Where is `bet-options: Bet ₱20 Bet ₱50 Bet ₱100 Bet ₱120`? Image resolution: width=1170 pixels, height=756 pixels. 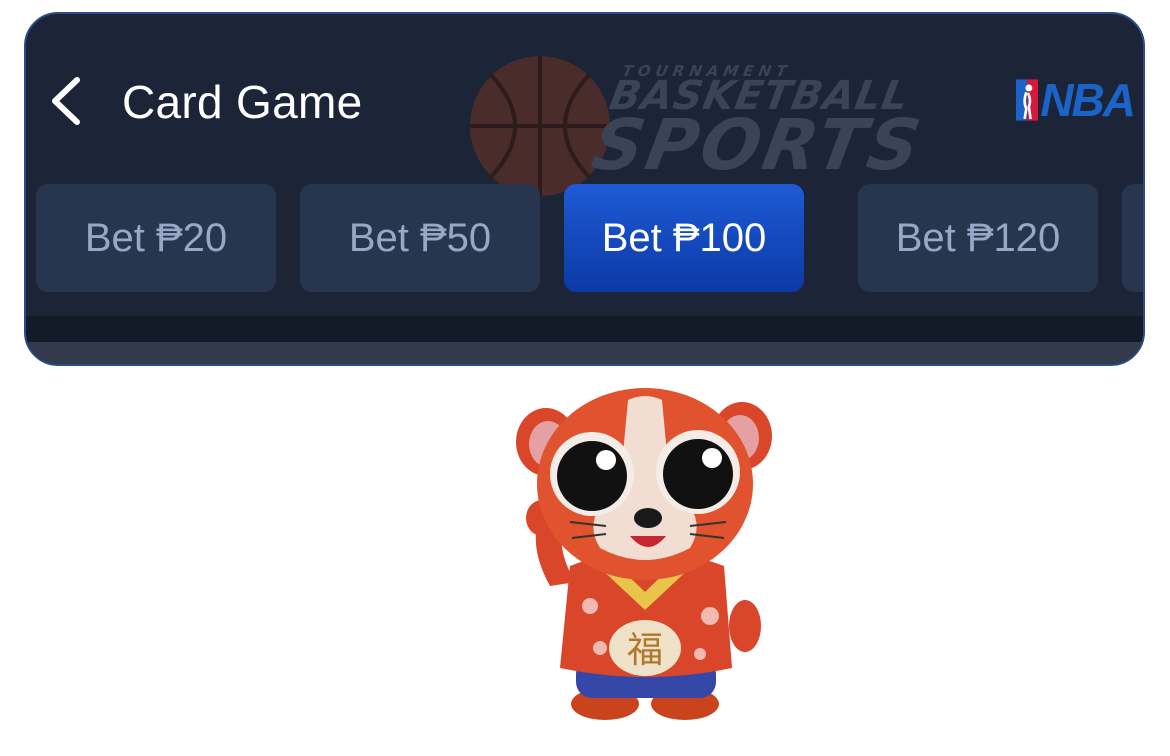
bet-options: Bet ₱20 Bet ₱50 Bet ₱100 Bet ₱120 is located at coordinates (589, 239).